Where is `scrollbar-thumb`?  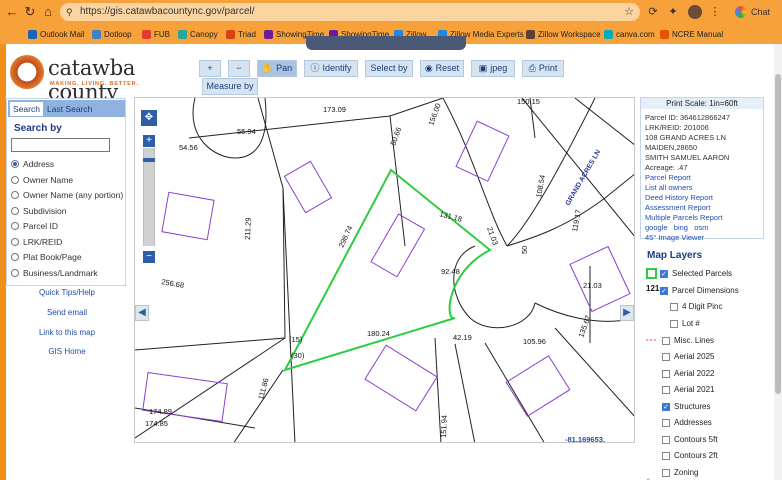
scrollbar-thumb is located at coordinates (778, 234).